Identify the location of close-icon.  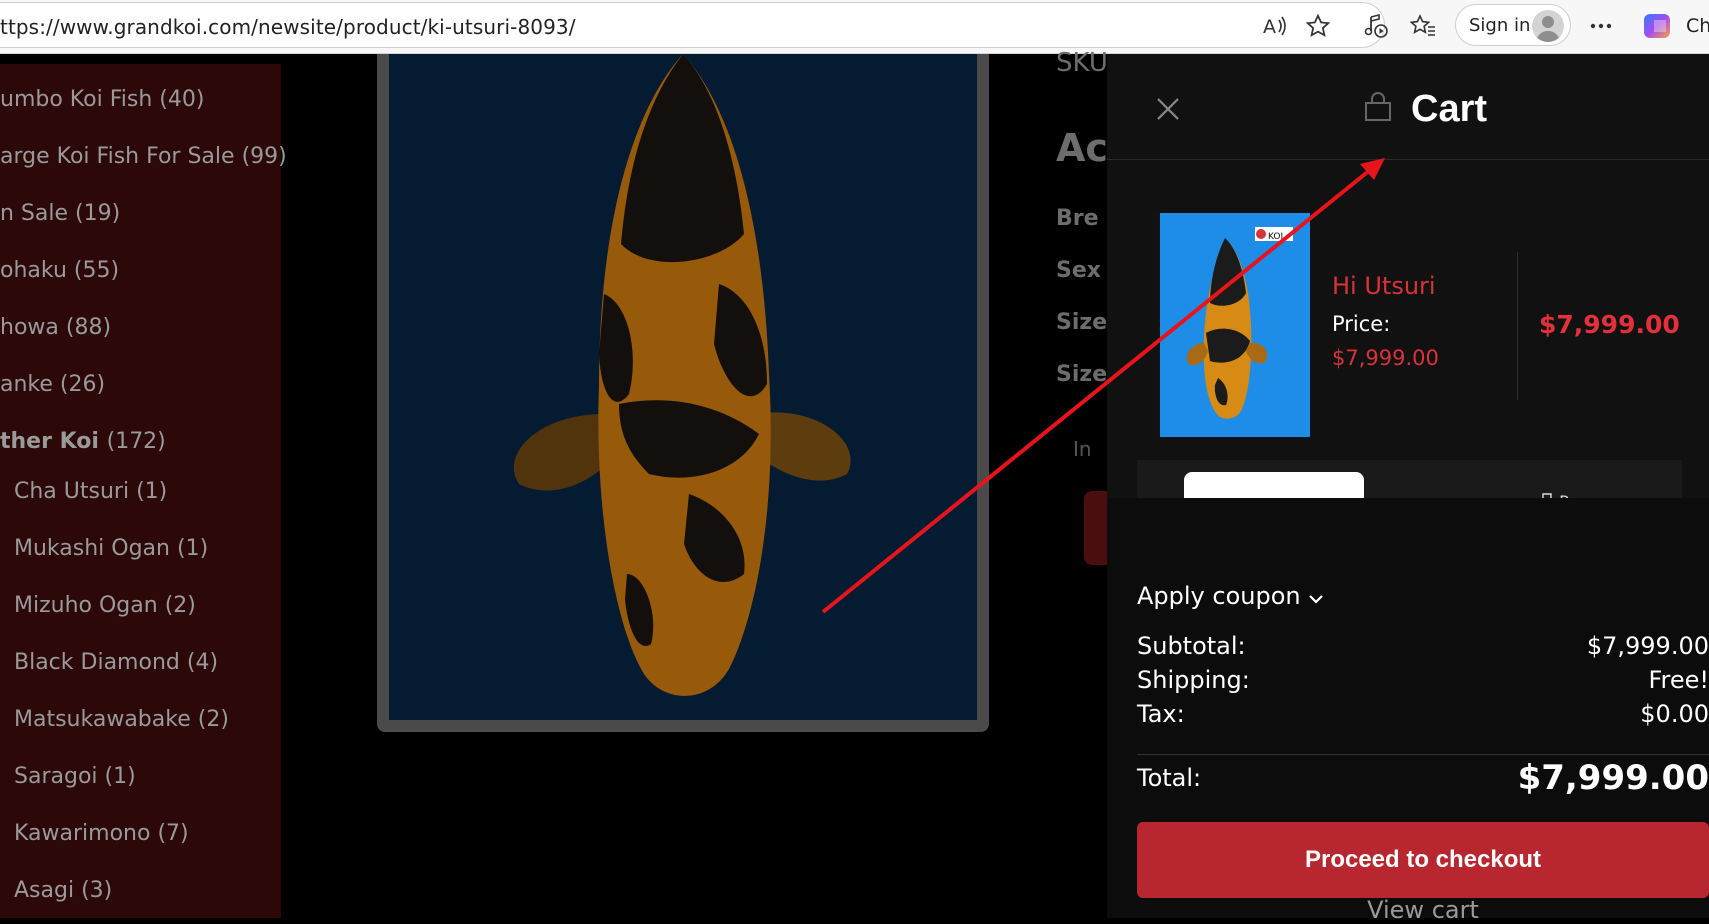
(1168, 109).